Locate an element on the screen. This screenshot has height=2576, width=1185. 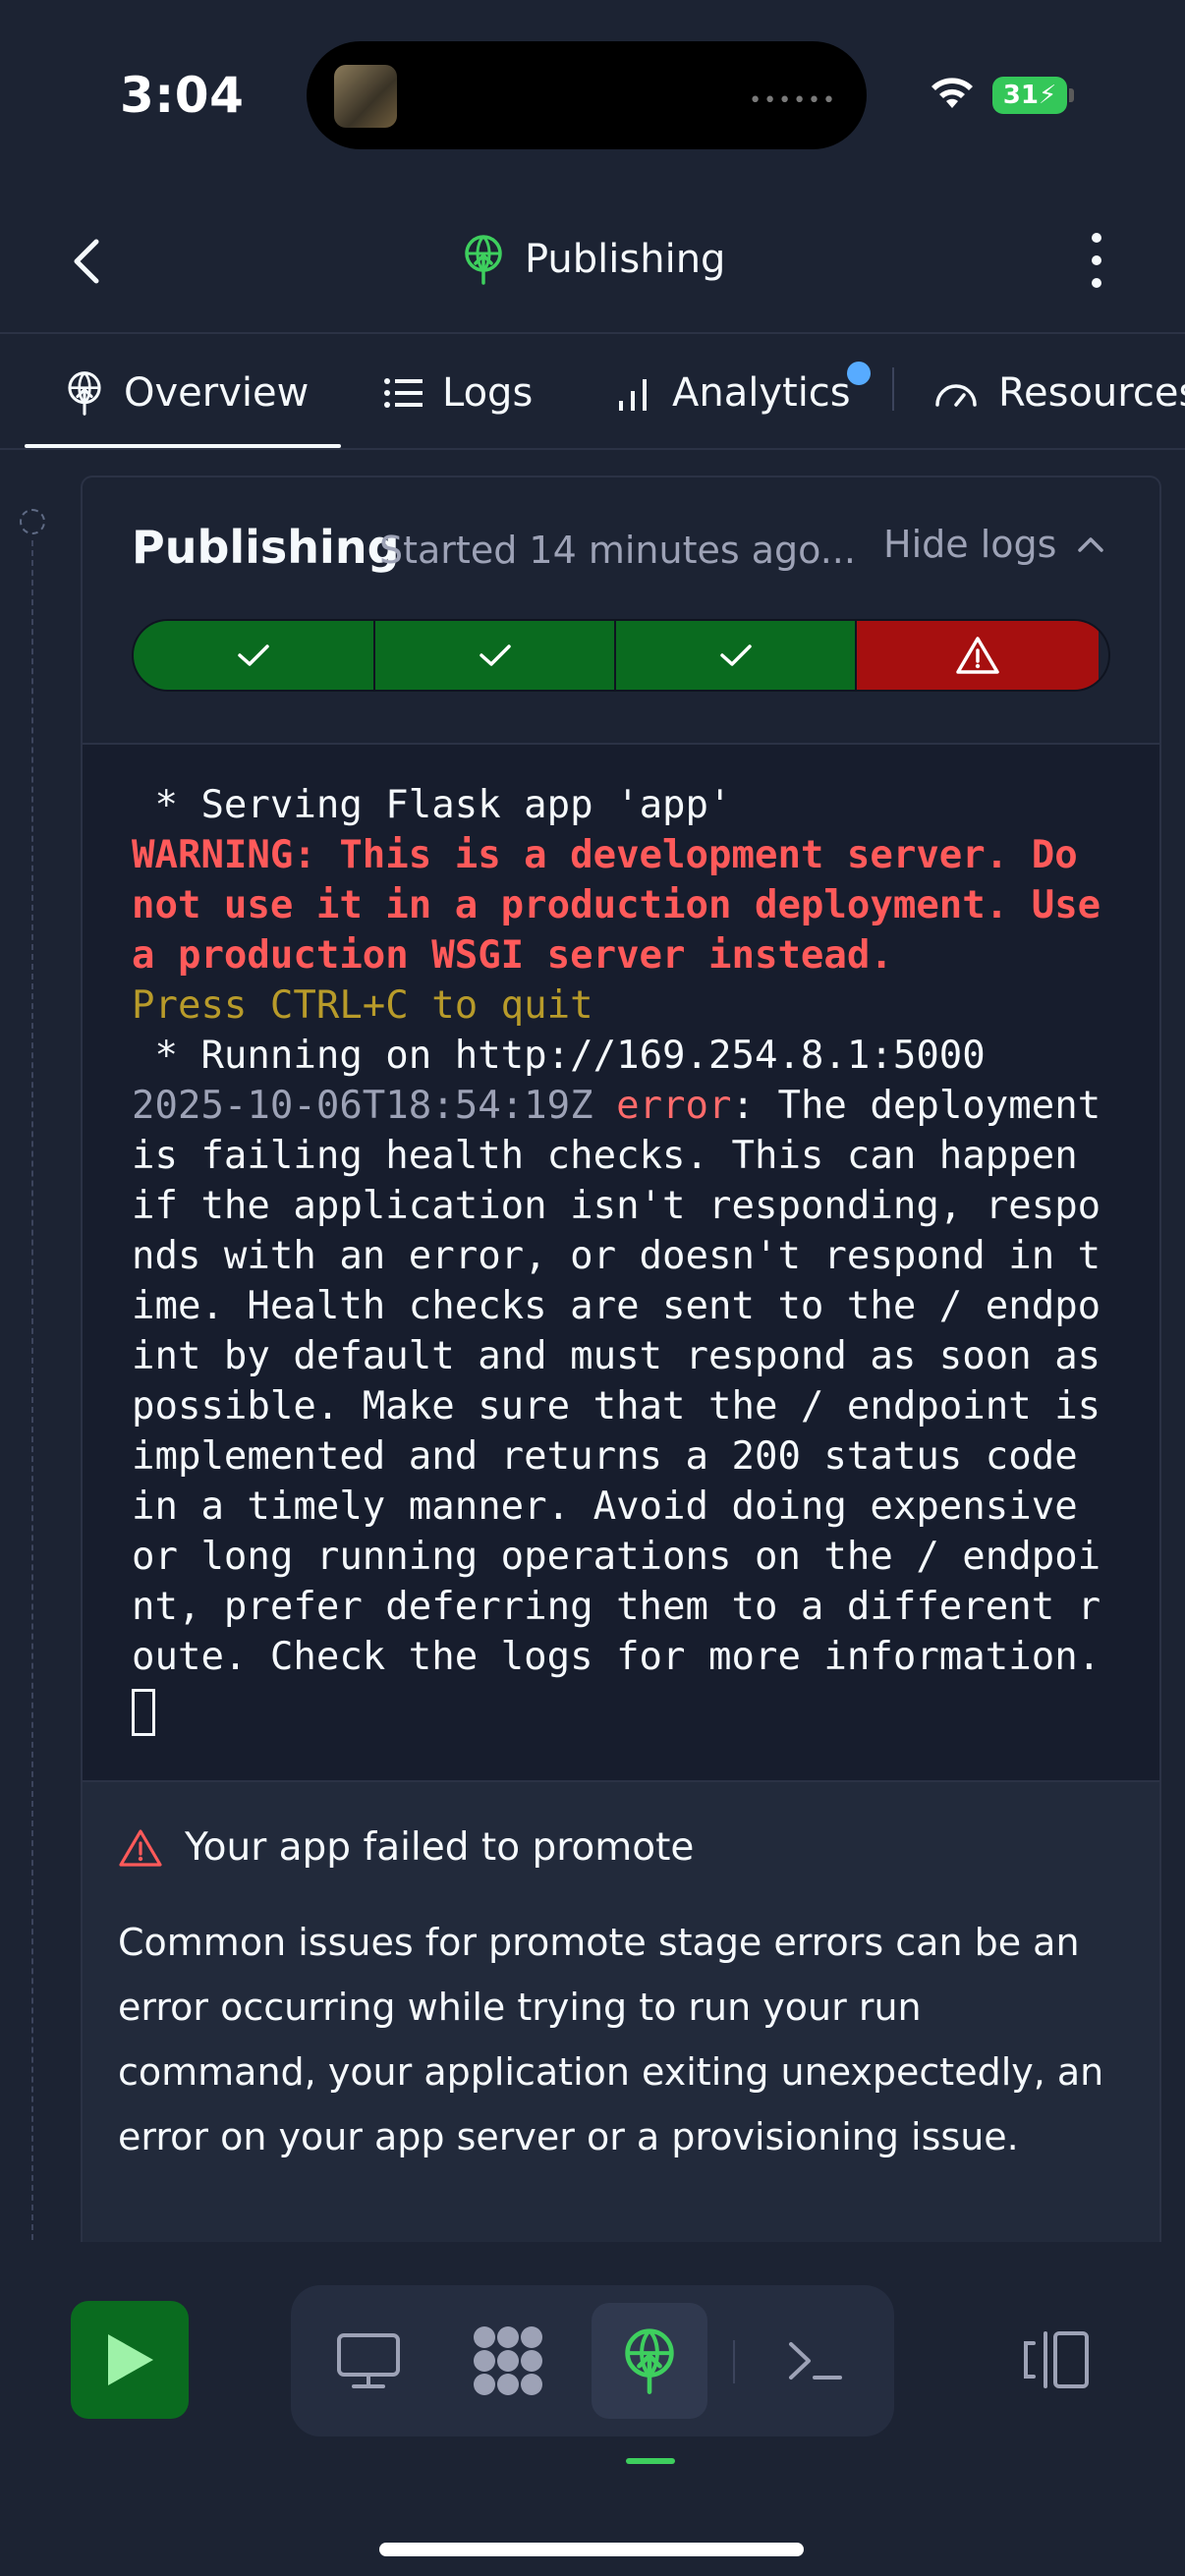
top-navigation: Publishing is located at coordinates (592, 265).